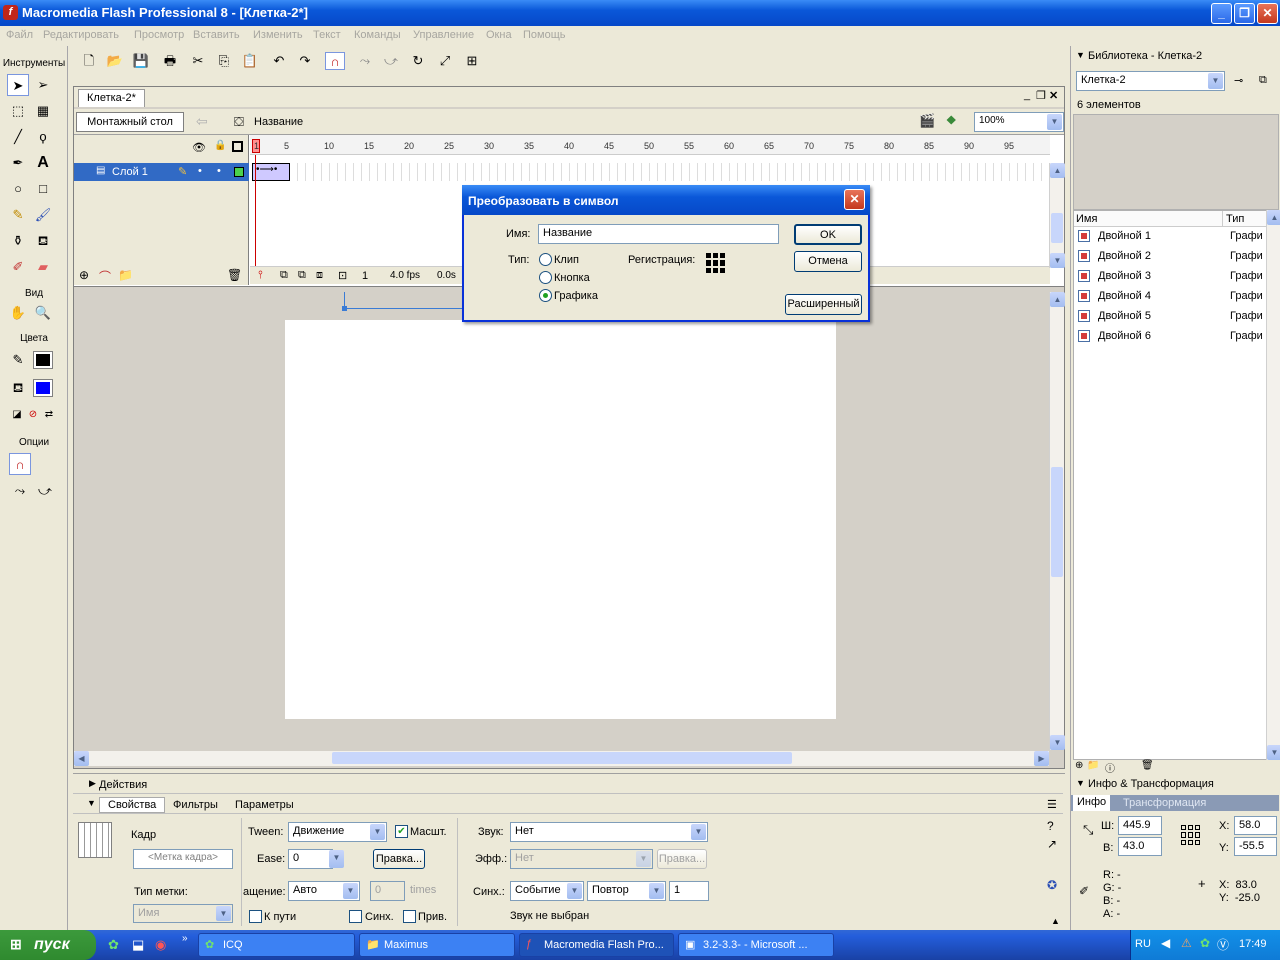 The width and height of the screenshot is (1280, 960). I want to click on layer-row: ▤ Слой 1 ✎ • •, so click(161, 172).